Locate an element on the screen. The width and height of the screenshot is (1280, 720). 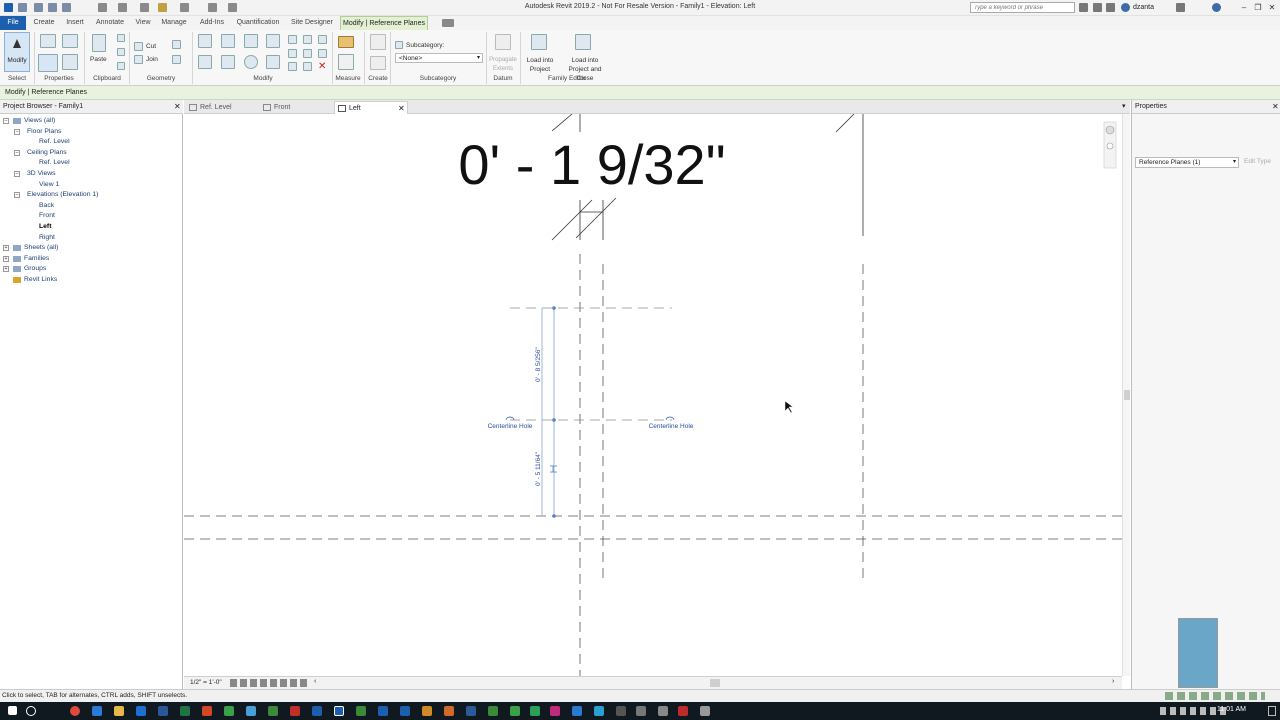
tab-ref-level: Ref. Level is located at coordinates (222, 107).